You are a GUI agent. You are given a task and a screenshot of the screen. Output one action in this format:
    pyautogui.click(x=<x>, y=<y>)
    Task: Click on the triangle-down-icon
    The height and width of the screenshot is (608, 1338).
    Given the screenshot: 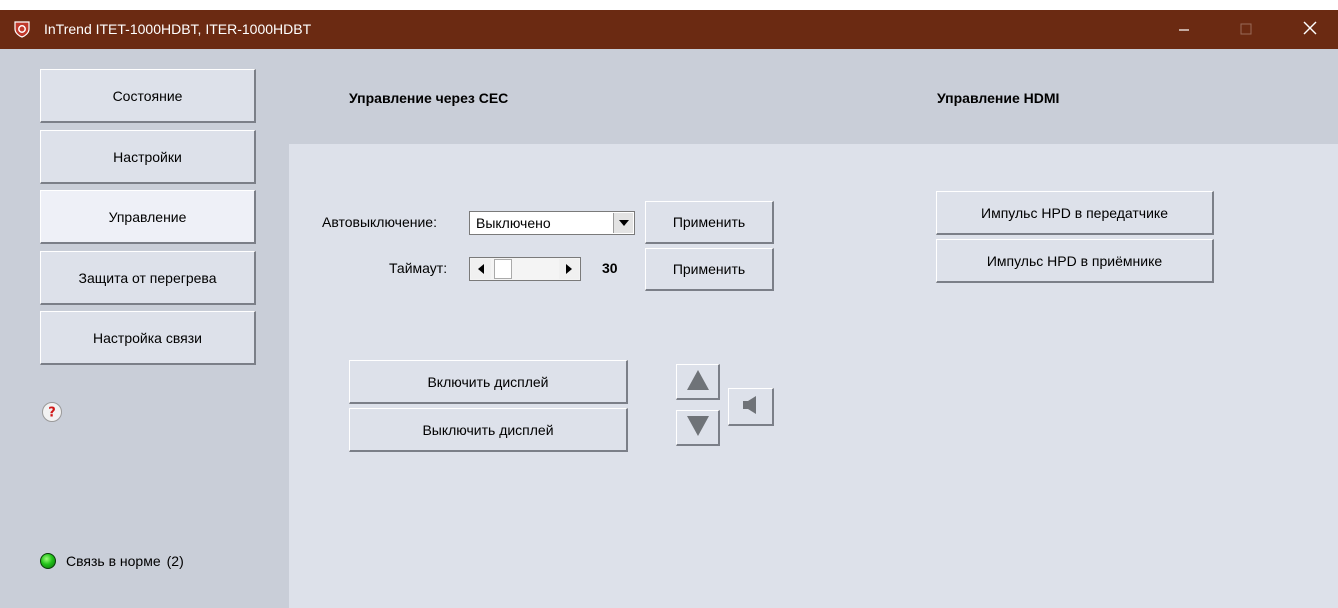 What is the action you would take?
    pyautogui.click(x=697, y=427)
    